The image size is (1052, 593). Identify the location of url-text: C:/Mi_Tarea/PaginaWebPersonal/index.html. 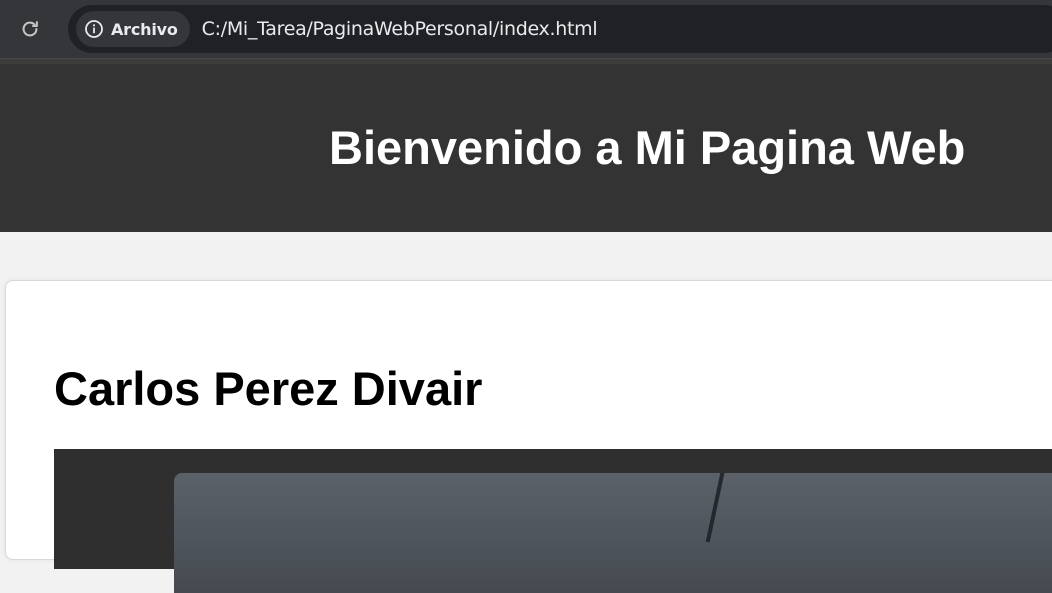
(400, 29).